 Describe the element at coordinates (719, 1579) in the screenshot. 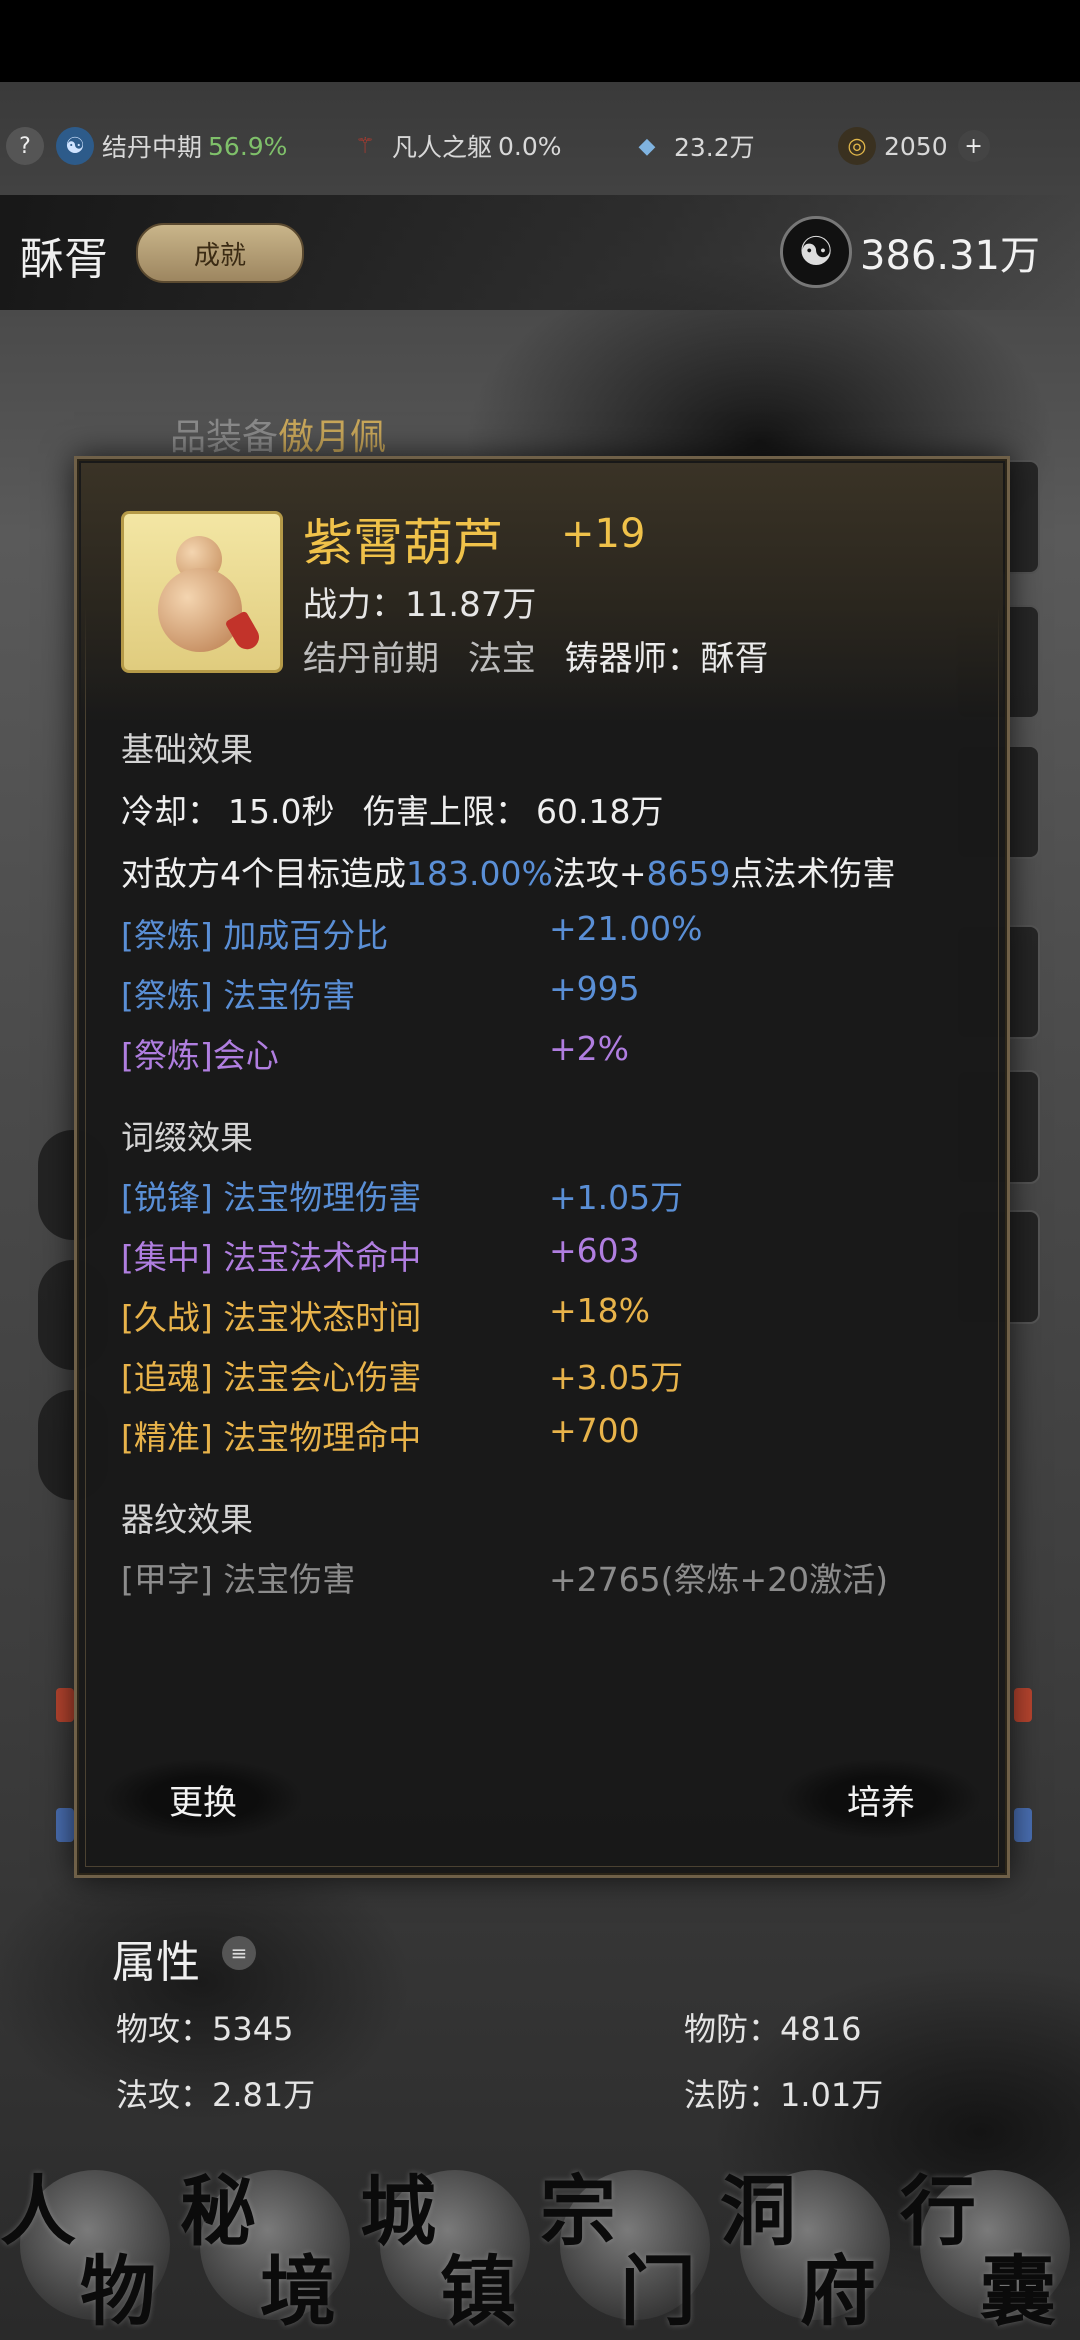

I see `pattern-row-value: +2765(祭炼+20激活)` at that location.